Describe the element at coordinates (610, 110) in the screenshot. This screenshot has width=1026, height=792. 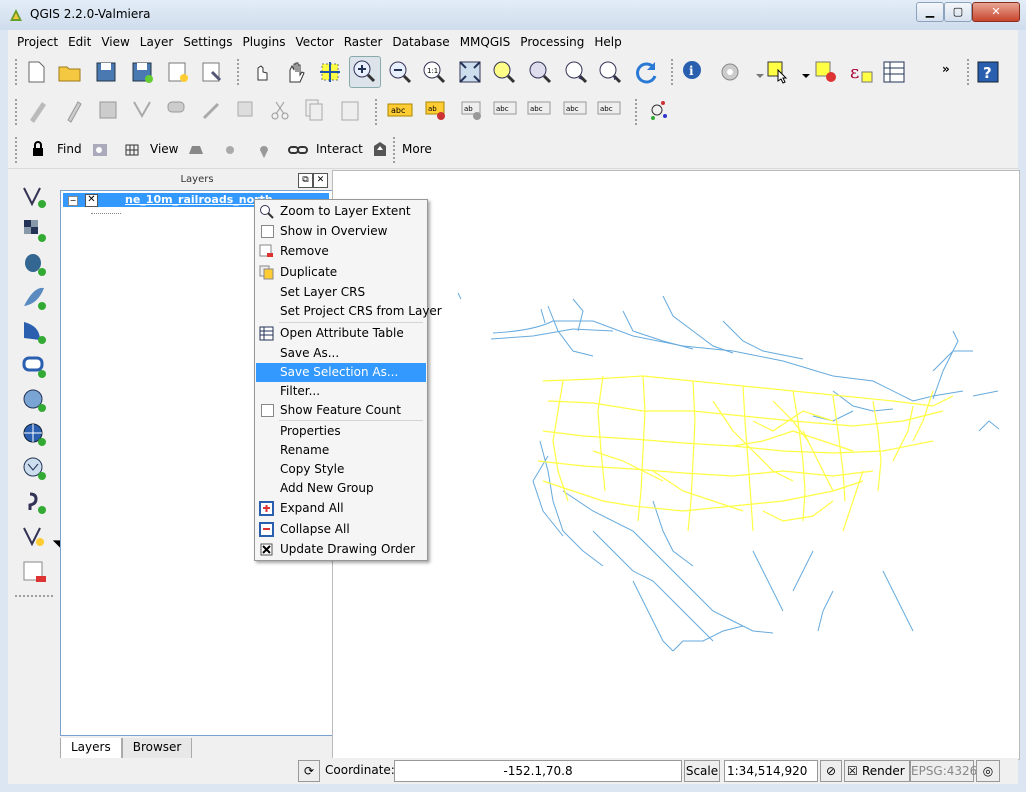
I see `change-label-icon: abc` at that location.